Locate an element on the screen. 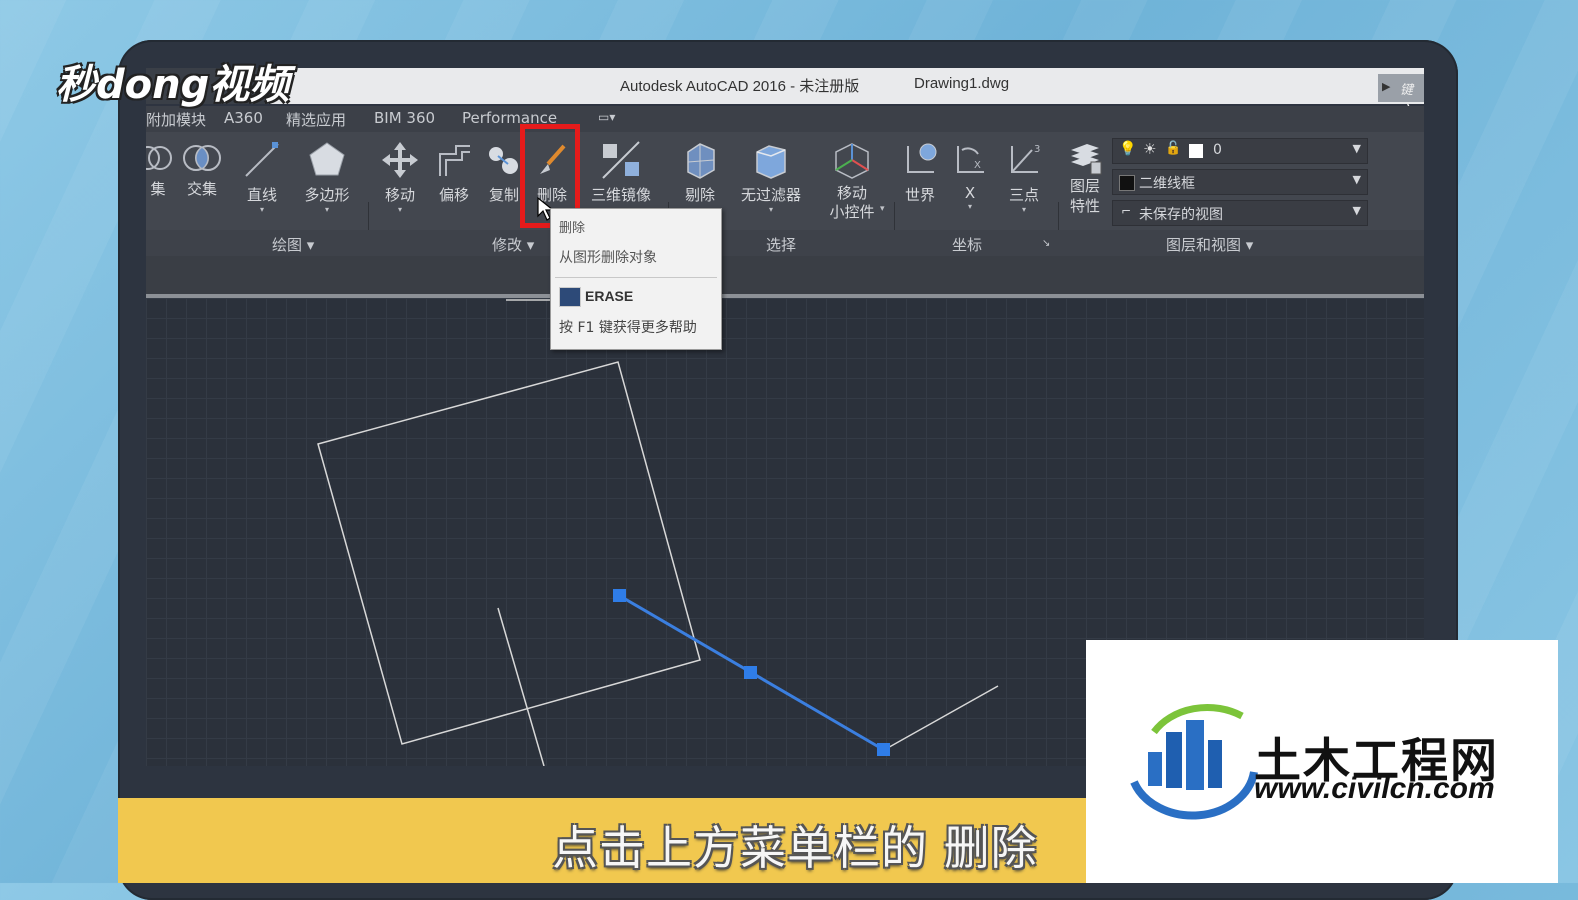  grip-mid is located at coordinates (750, 672).